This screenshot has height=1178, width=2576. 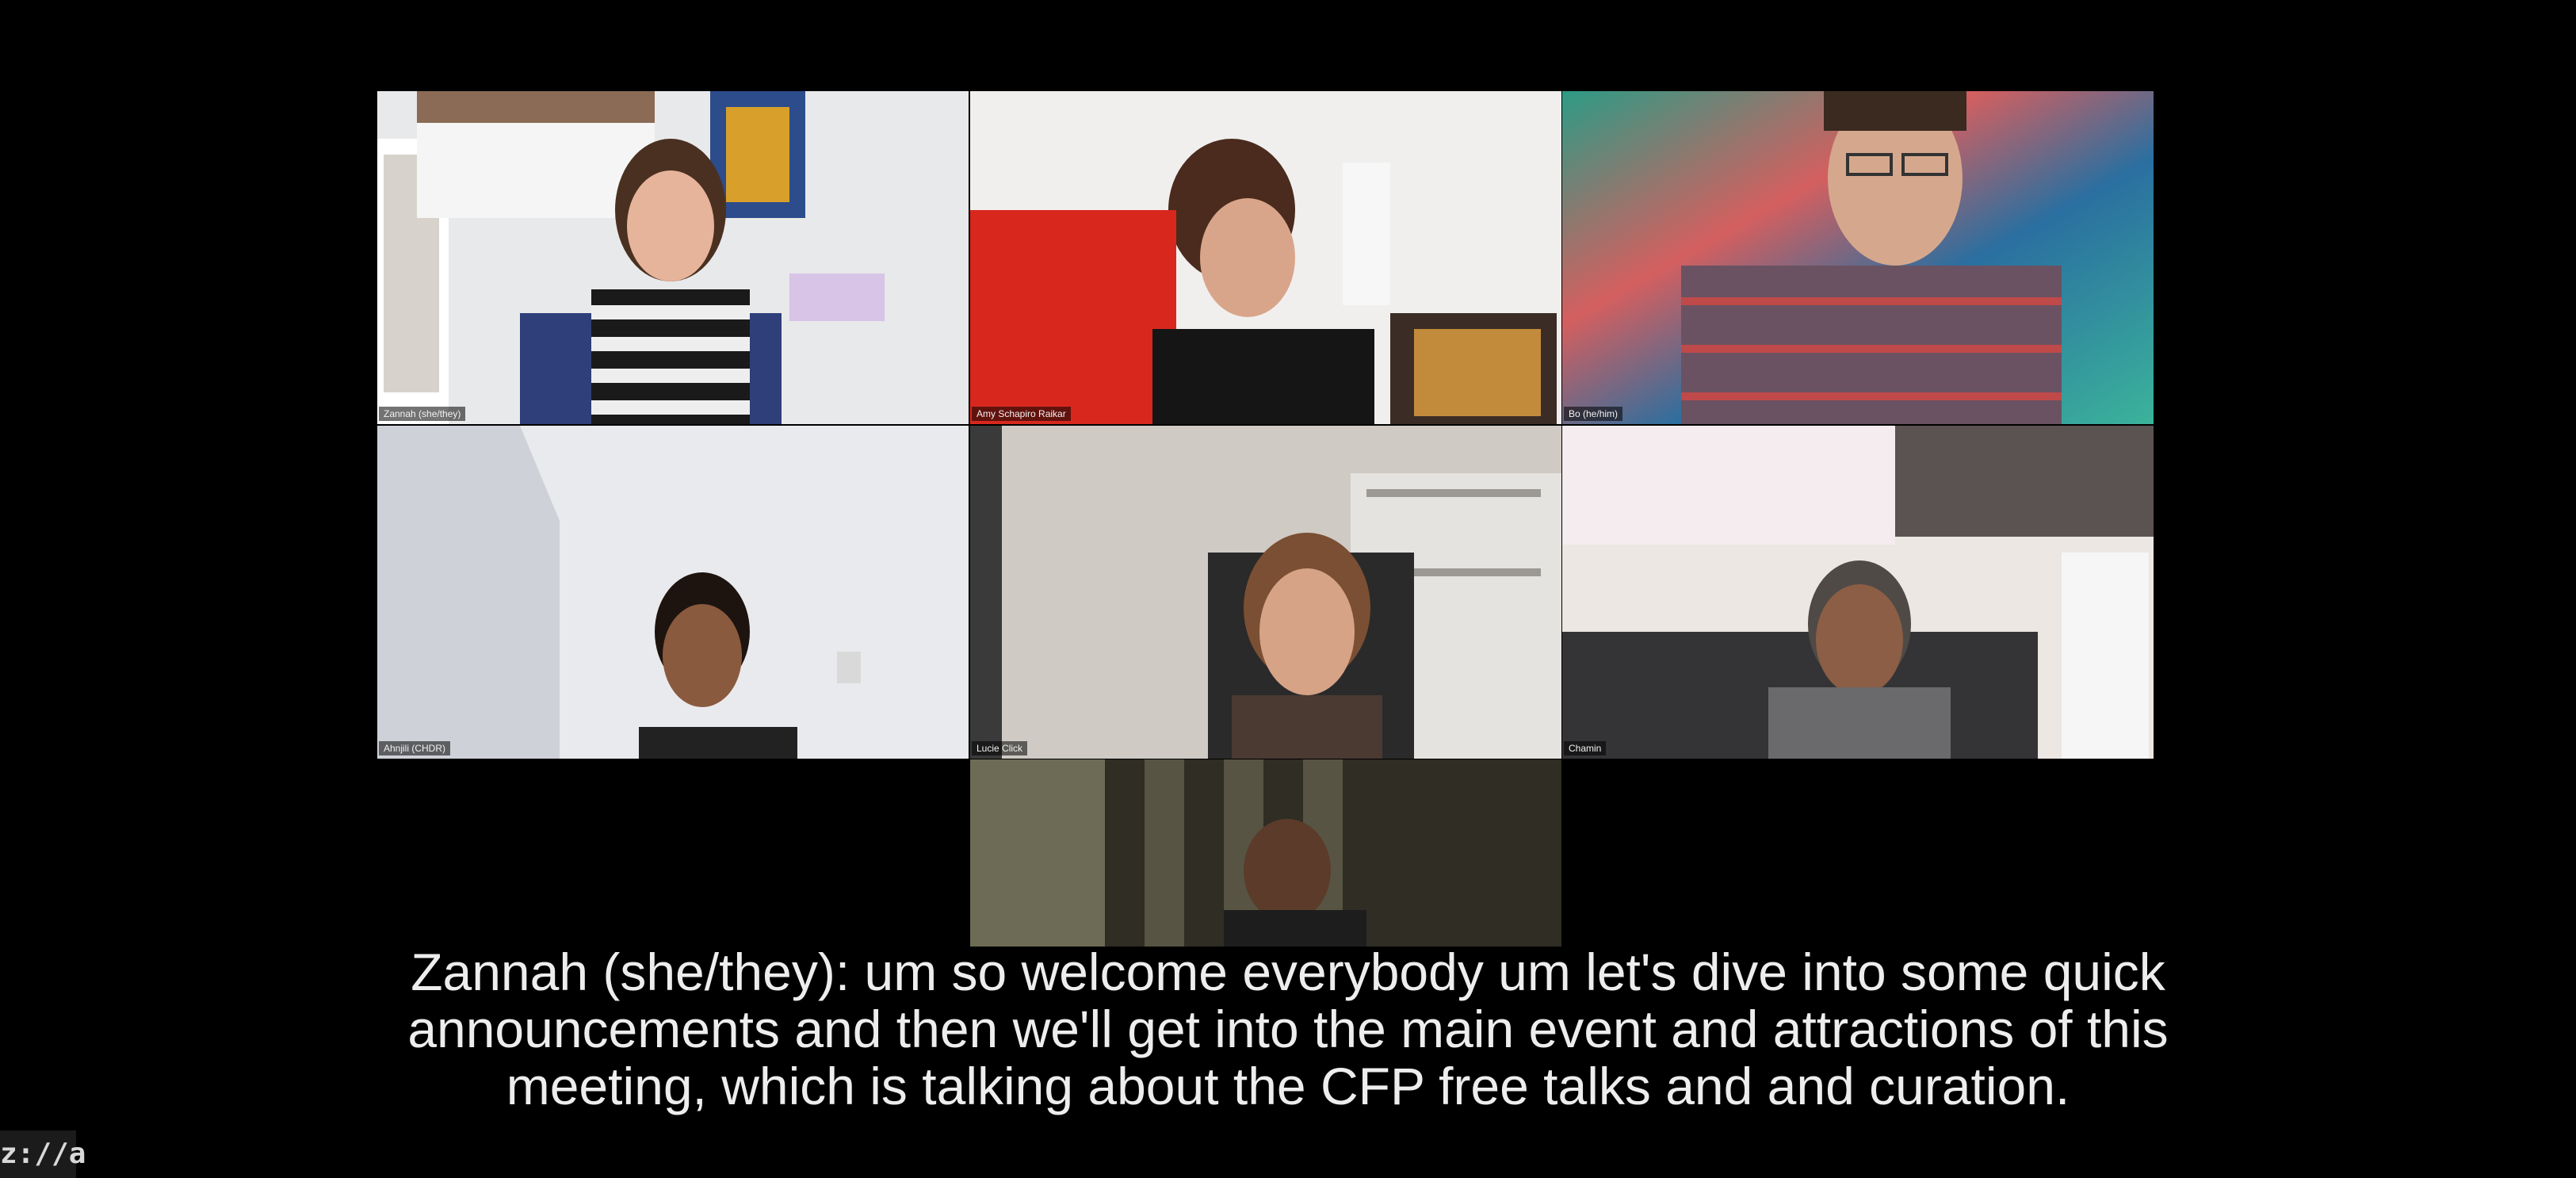 I want to click on participant-tile-zannah: Zannah (she/they), so click(x=673, y=257).